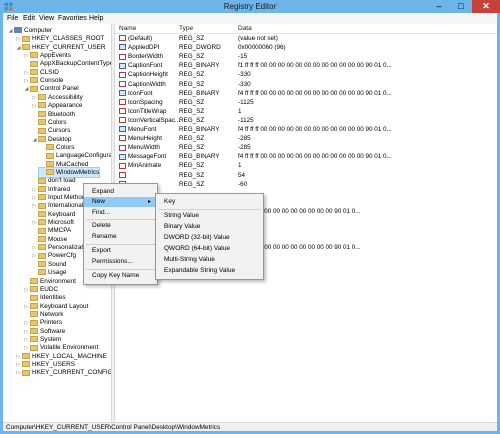  Describe the element at coordinates (245, 28) in the screenshot. I see `column-header-data: Data` at that location.